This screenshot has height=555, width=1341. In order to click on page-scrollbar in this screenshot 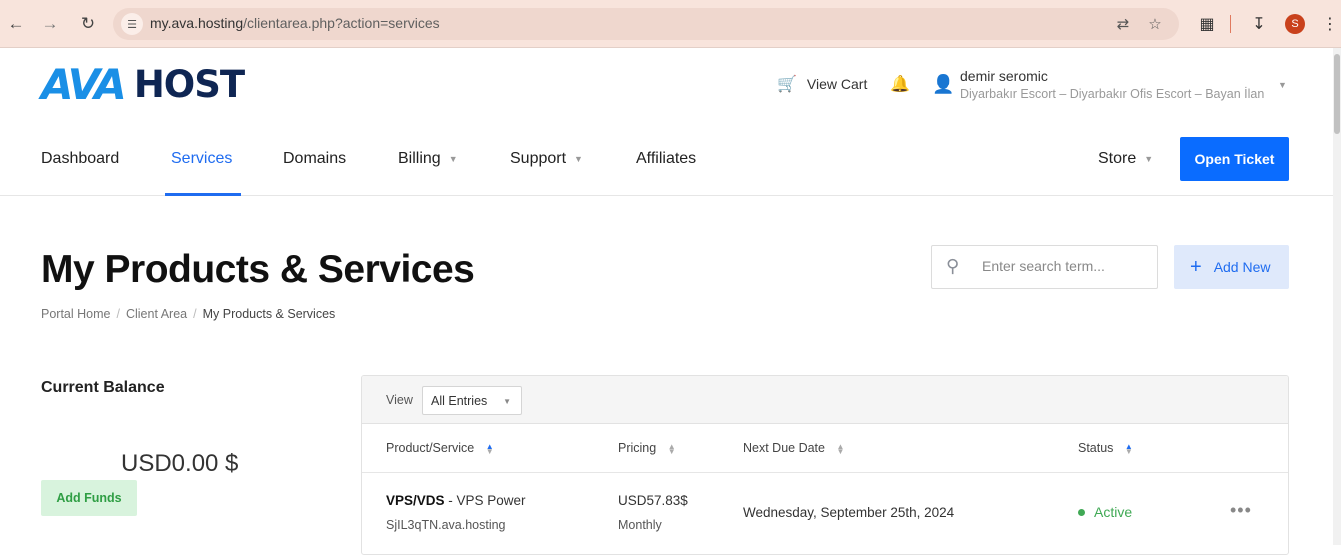, I will do `click(1337, 296)`.